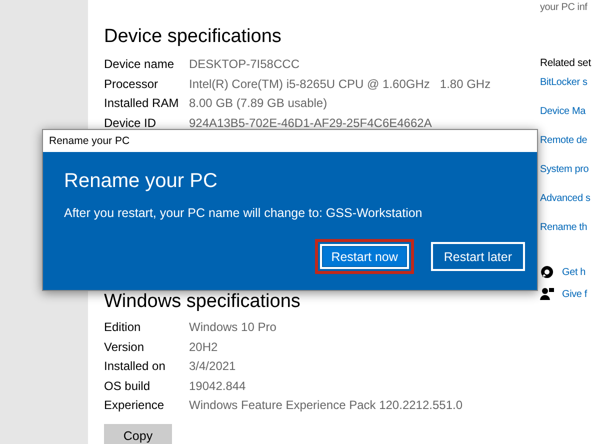 The width and height of the screenshot is (592, 444). What do you see at coordinates (547, 294) in the screenshot?
I see `person-icon` at bounding box center [547, 294].